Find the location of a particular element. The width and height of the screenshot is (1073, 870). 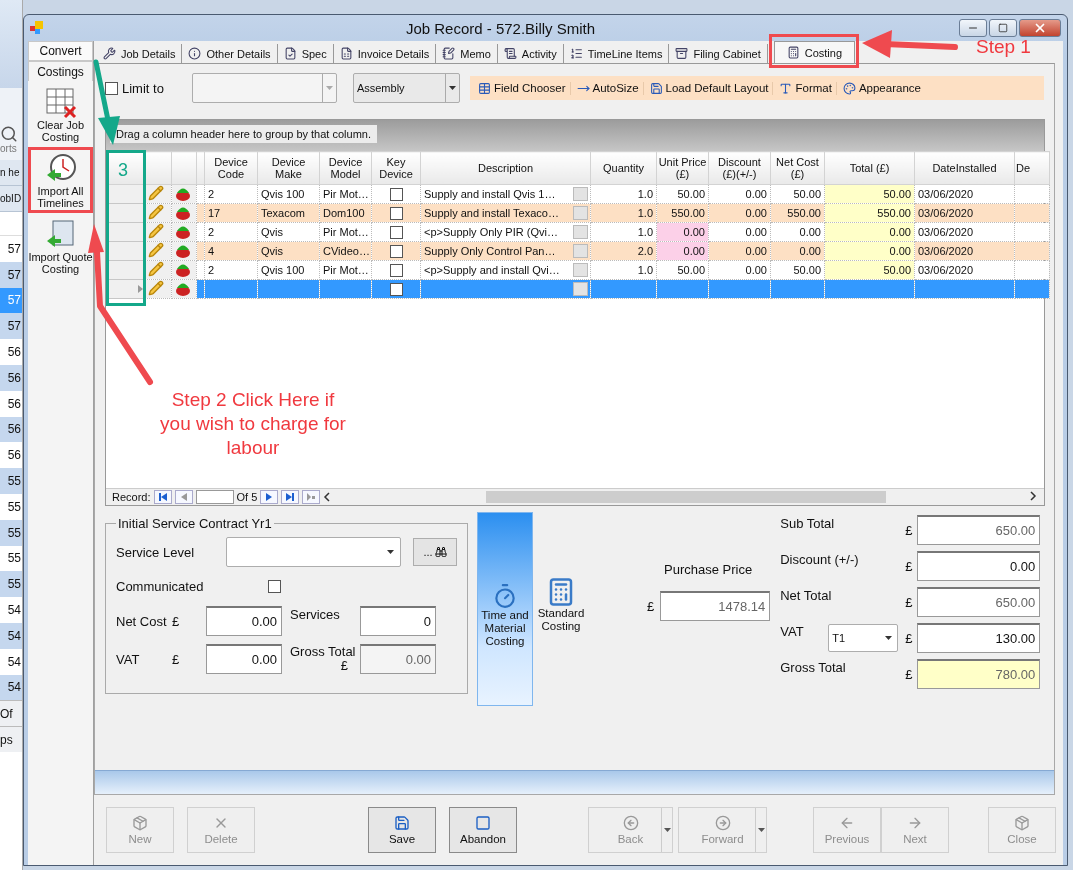

column-header: DateInstalled is located at coordinates (964, 168).